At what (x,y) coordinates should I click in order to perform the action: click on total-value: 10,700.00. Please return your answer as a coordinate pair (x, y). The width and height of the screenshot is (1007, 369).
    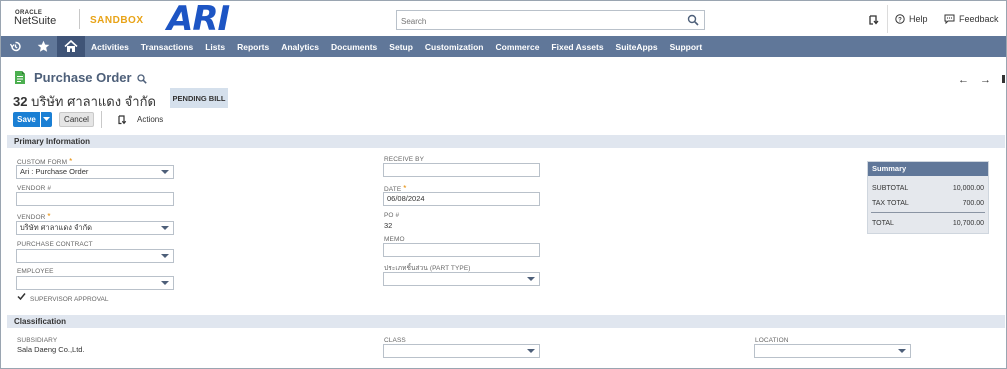
    Looking at the image, I should click on (968, 223).